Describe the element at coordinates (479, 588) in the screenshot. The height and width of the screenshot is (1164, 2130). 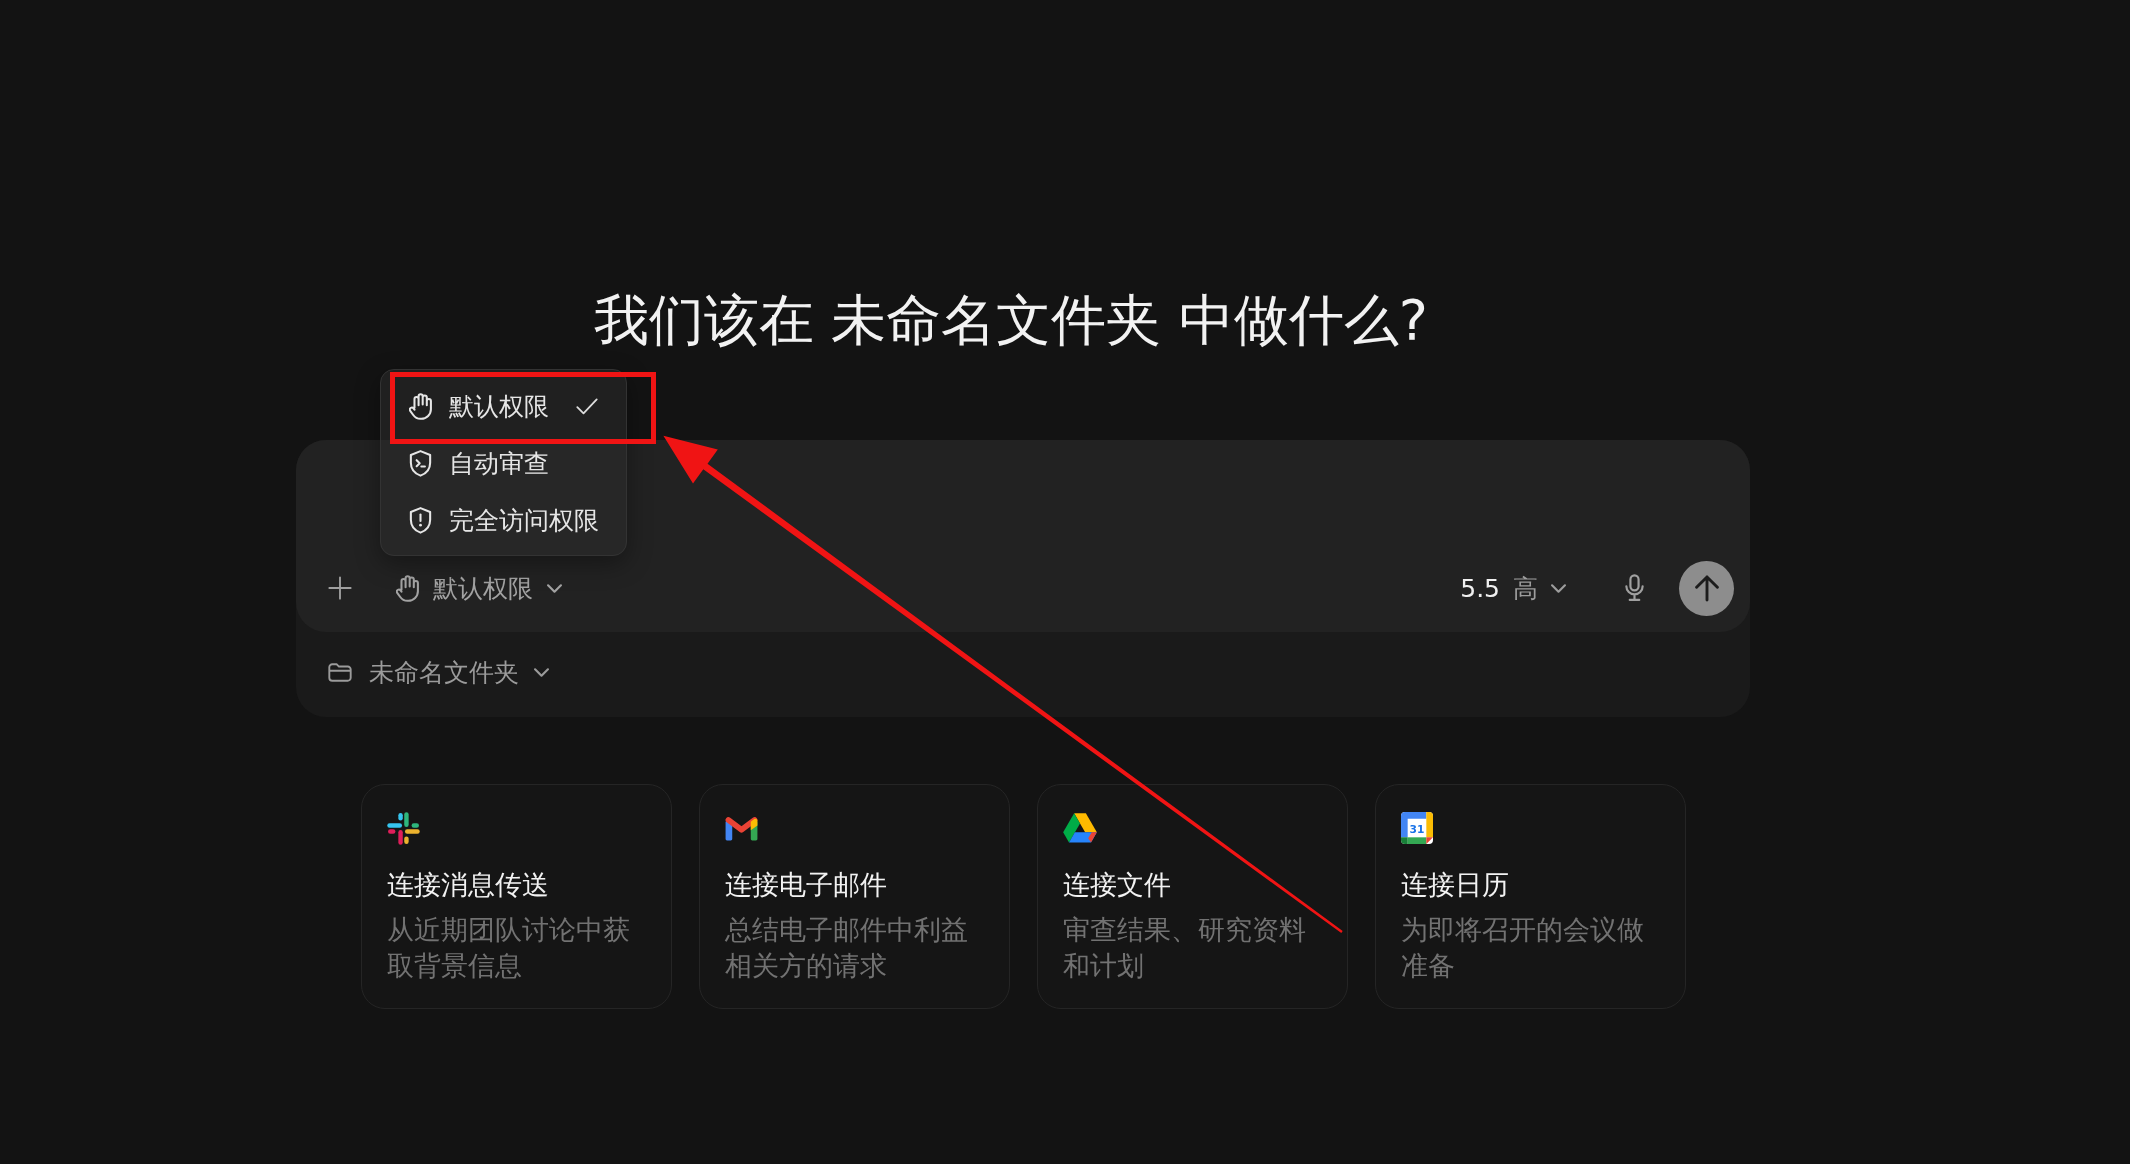
I see `permission-button: 默认权限` at that location.